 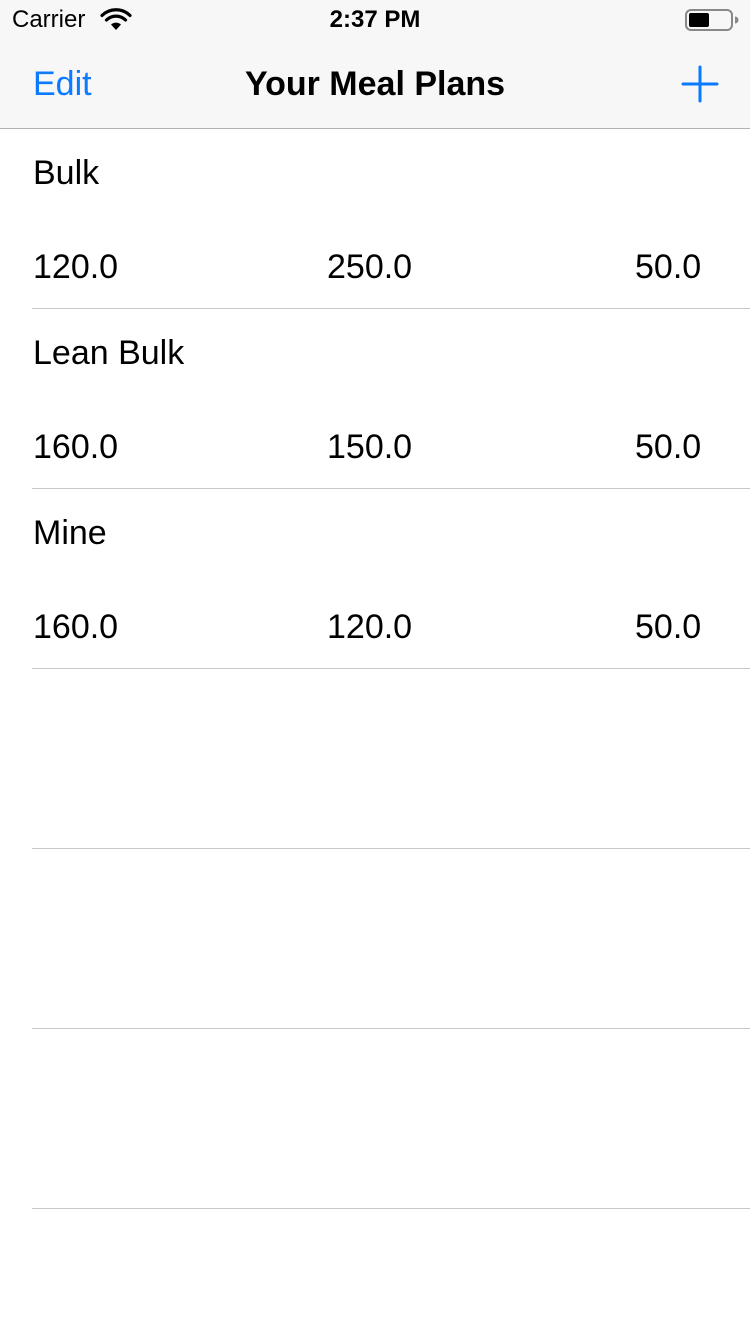 I want to click on plan-name: Mine, so click(x=70, y=533).